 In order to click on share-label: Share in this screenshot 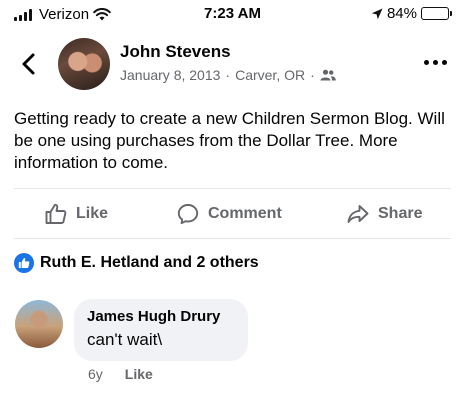, I will do `click(400, 213)`.